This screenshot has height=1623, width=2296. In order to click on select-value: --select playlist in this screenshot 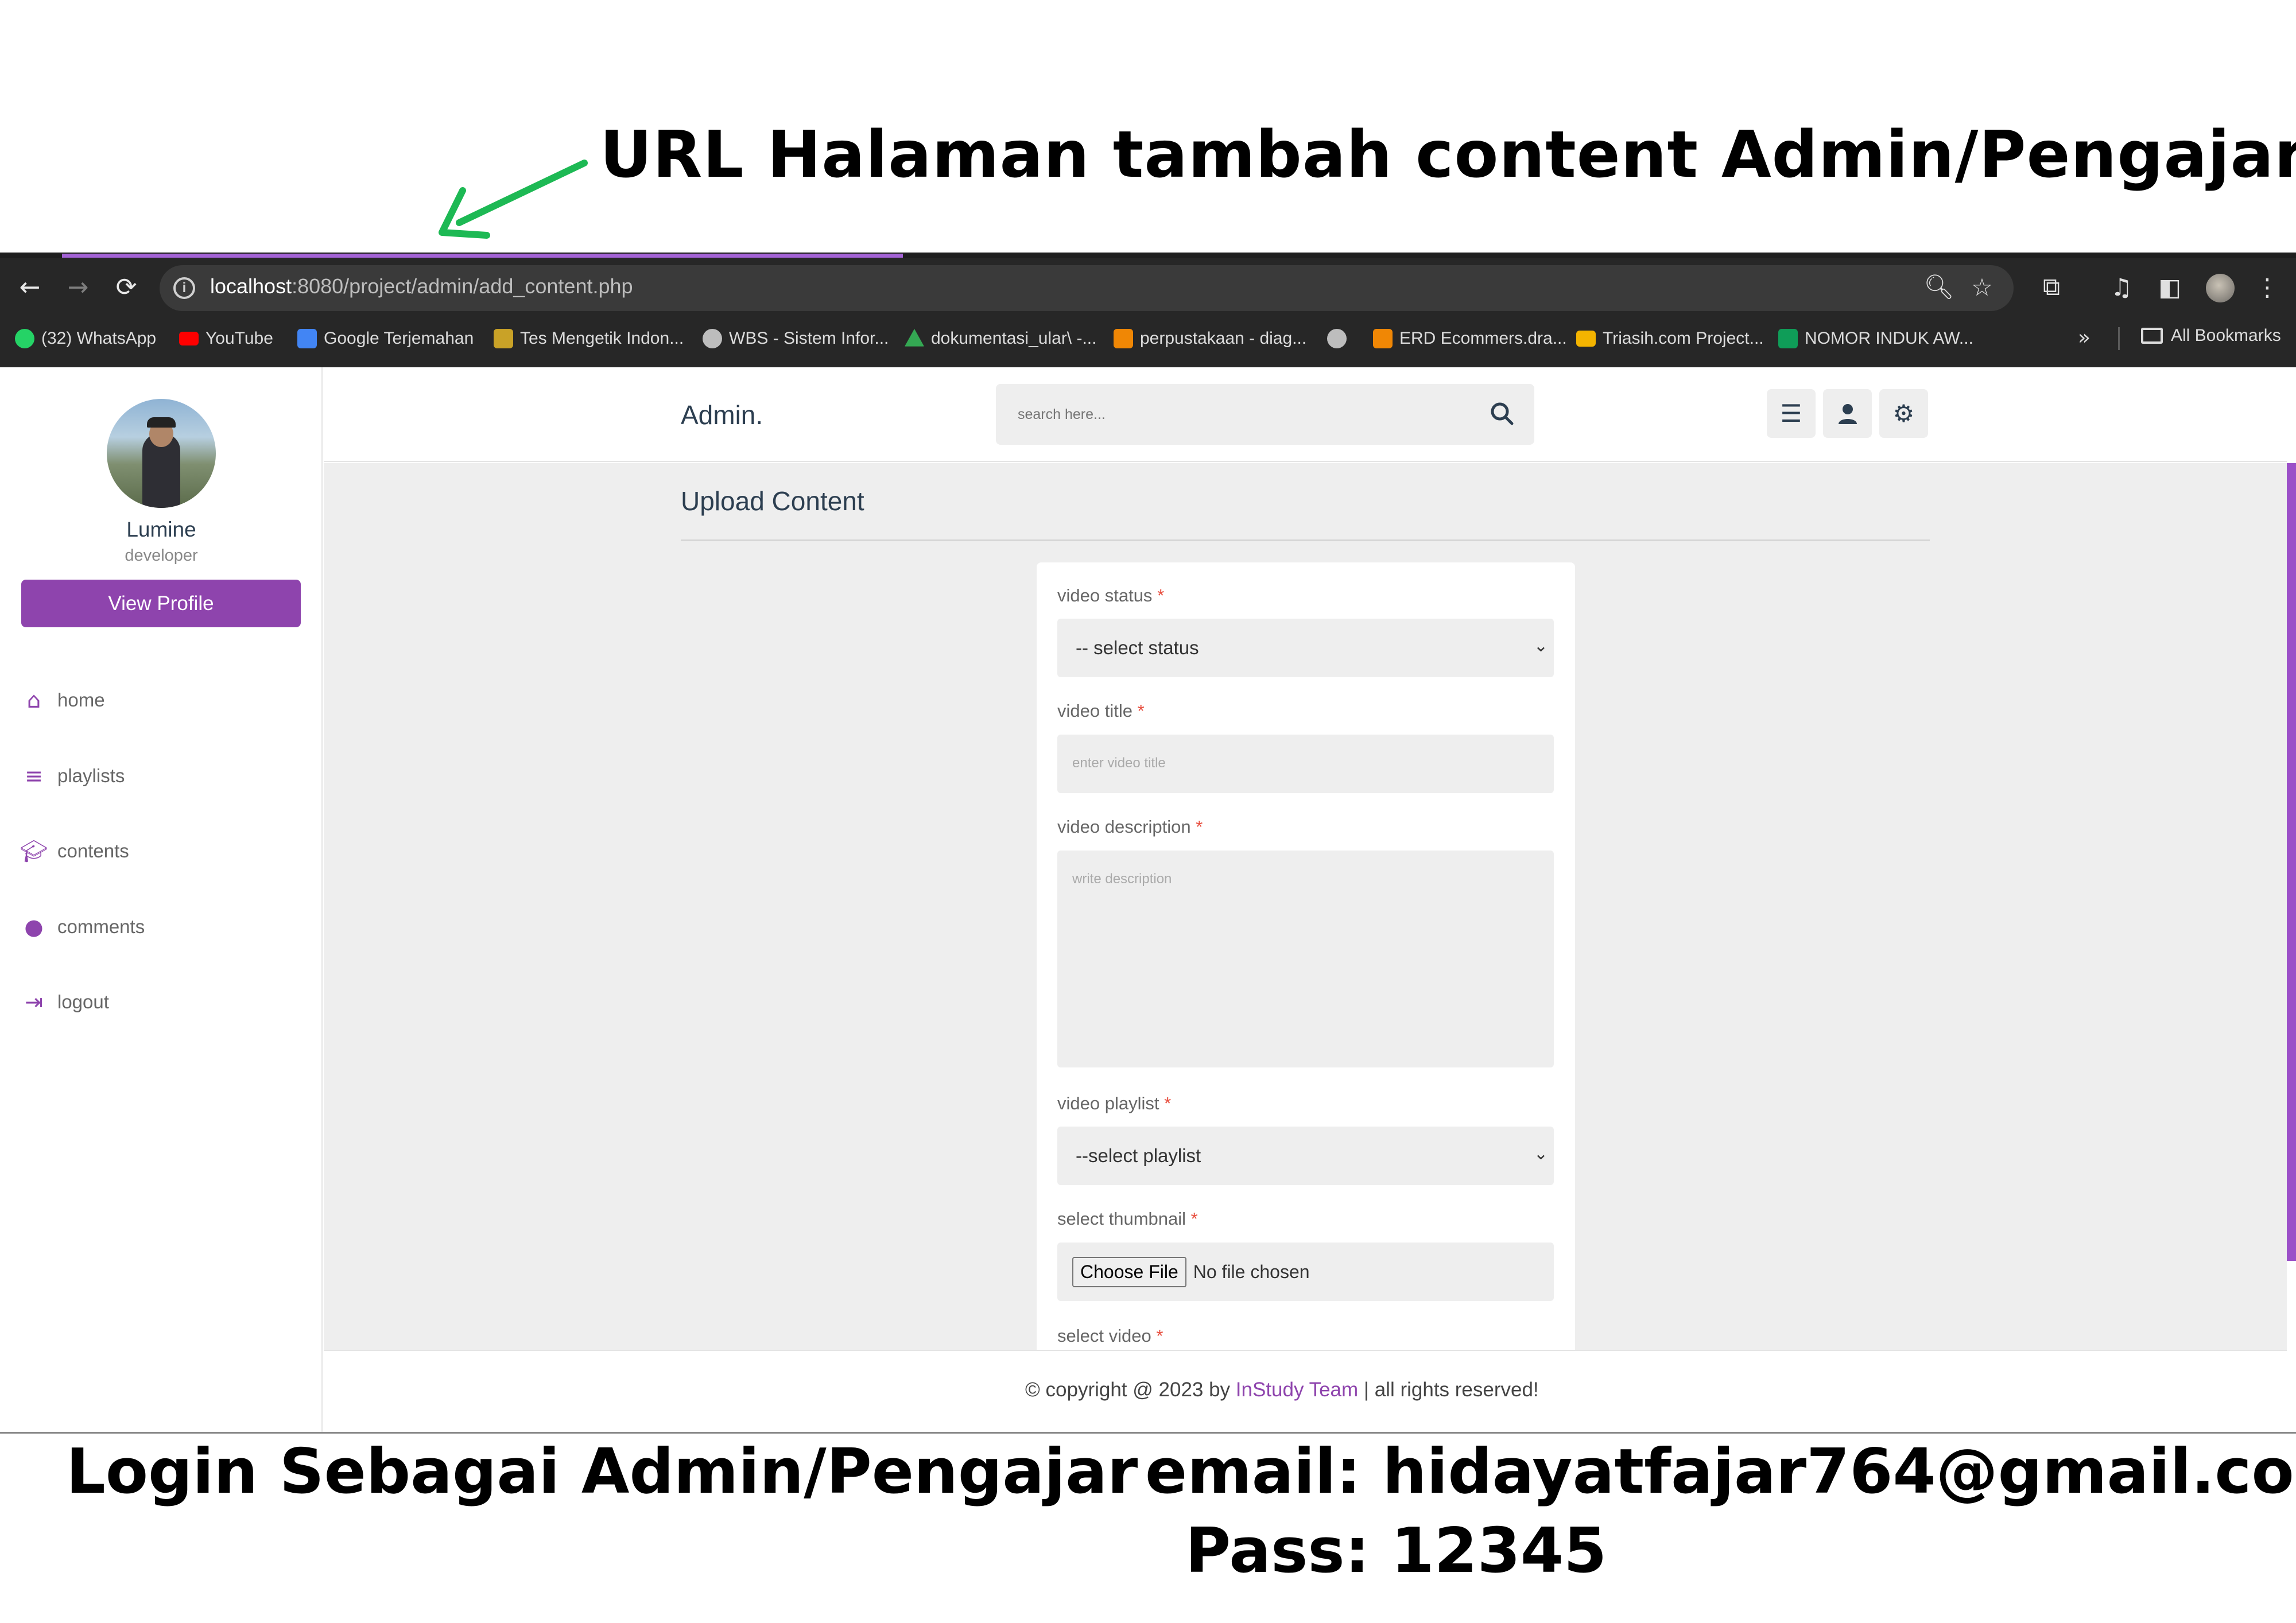, I will do `click(1138, 1155)`.